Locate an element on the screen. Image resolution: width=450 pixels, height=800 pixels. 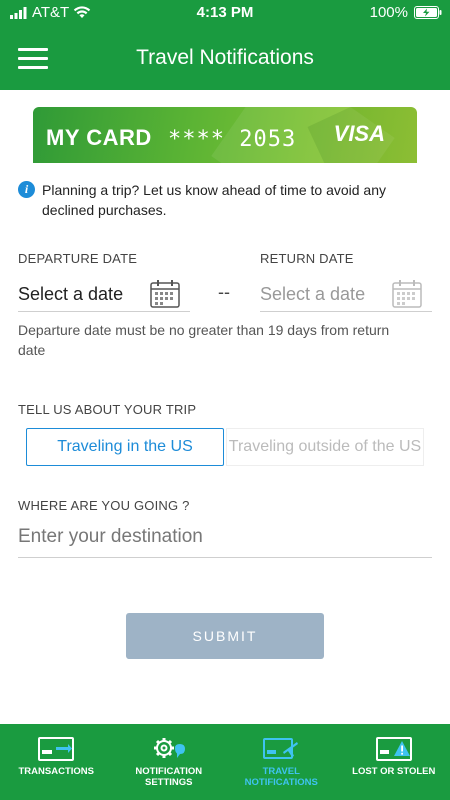
gear-chat-icon is located at coordinates (169, 748).